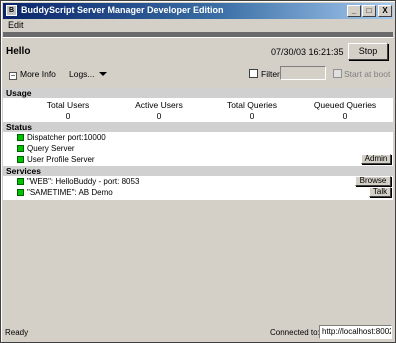 This screenshot has width=396, height=343. Describe the element at coordinates (16, 25) in the screenshot. I see `menu-edit: Edit` at that location.